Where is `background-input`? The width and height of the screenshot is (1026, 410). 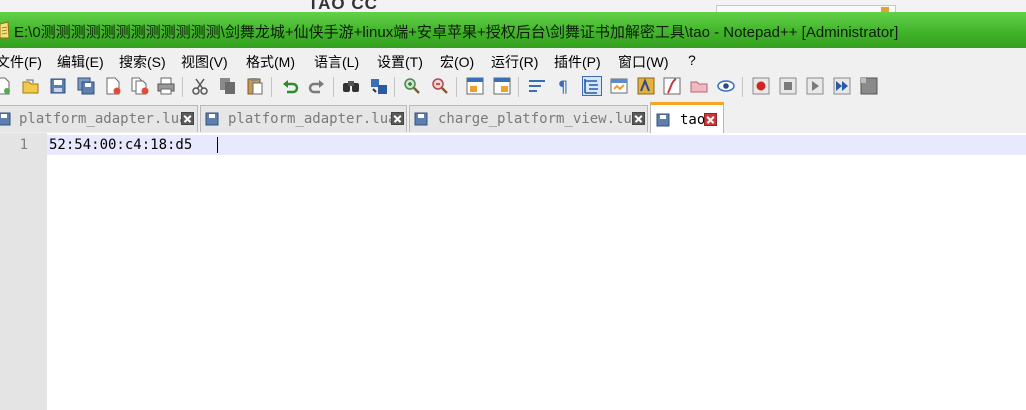 background-input is located at coordinates (806, 8).